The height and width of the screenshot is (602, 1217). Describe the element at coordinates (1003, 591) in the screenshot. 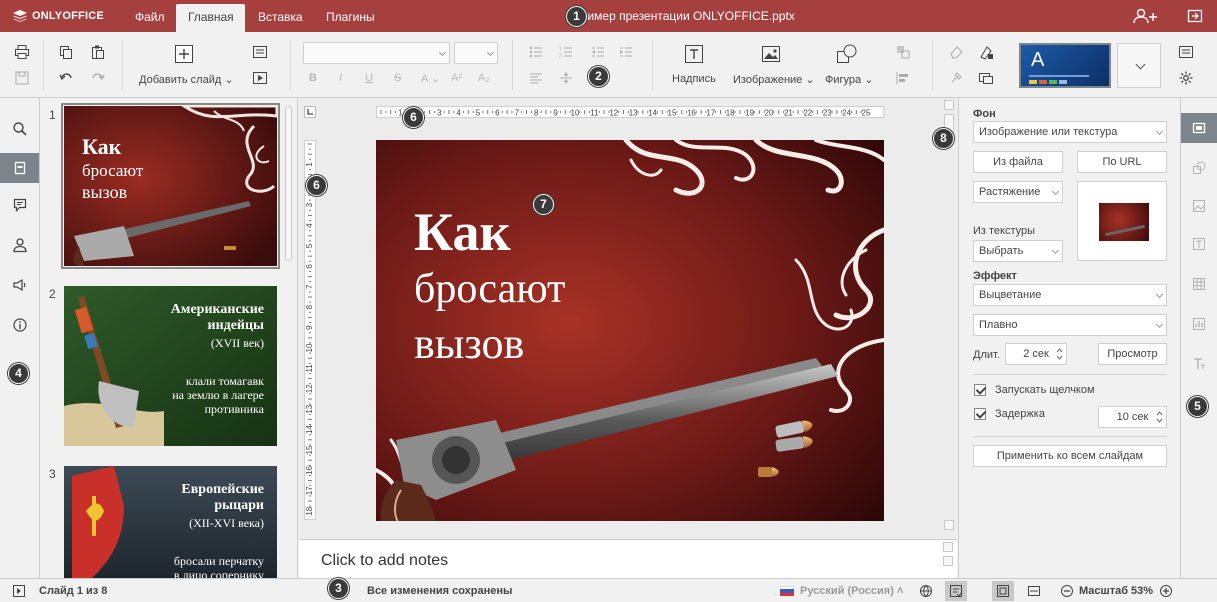

I see `fit-slide-icon` at that location.